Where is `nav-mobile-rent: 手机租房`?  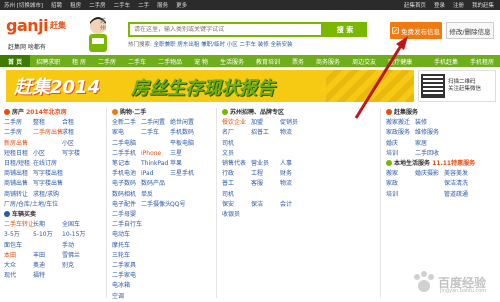 nav-mobile-rent: 手机租房 is located at coordinates (482, 61).